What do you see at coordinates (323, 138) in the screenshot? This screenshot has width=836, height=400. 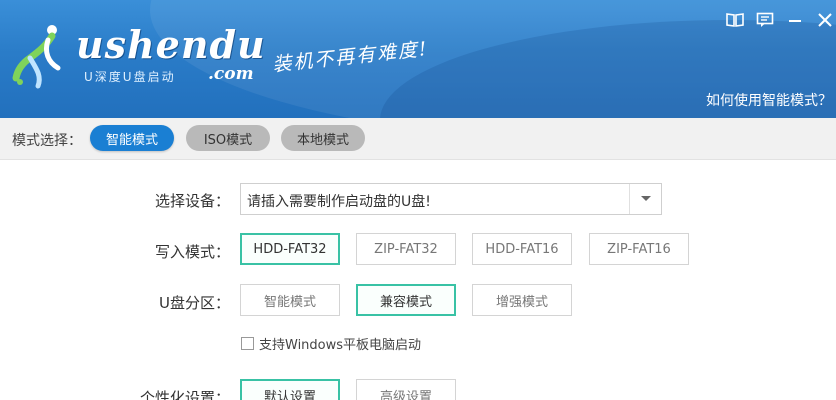 I see `mode-local-button: 本地模式` at bounding box center [323, 138].